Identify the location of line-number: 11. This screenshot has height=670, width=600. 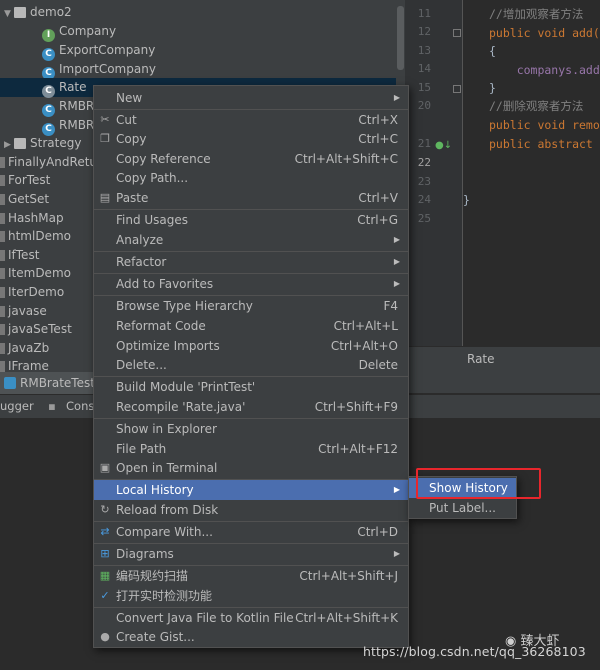
(424, 13).